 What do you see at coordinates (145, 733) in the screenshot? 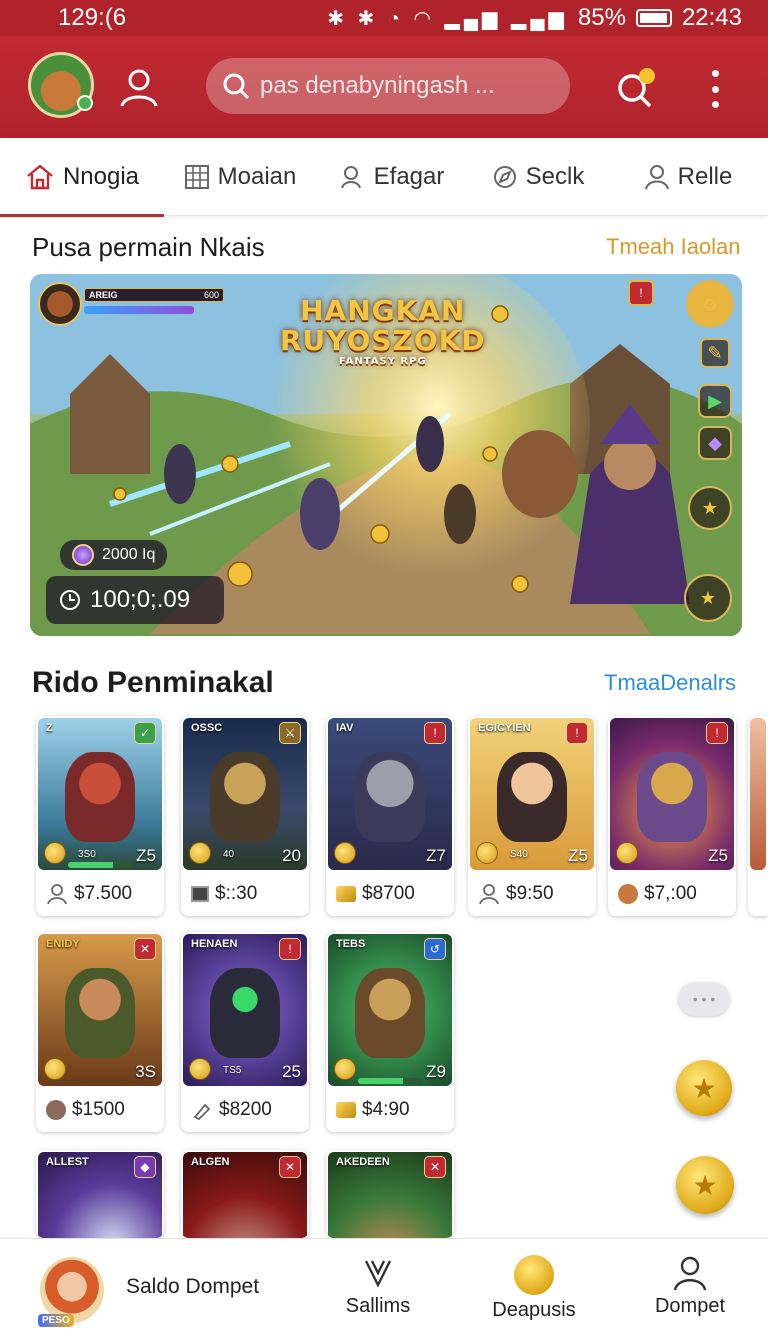
I see `card-badge-icon: ✓` at bounding box center [145, 733].